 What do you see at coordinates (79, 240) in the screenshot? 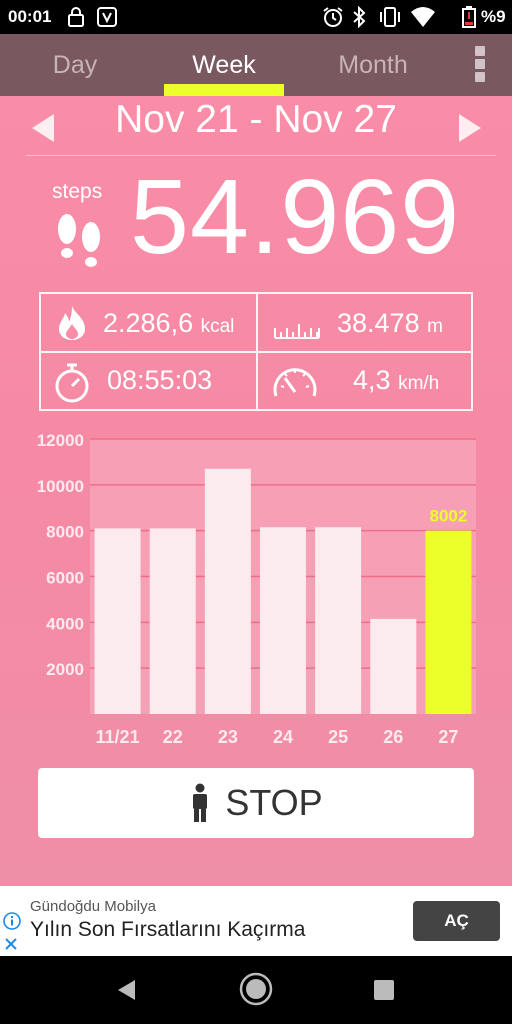
I see `footprints-icon` at bounding box center [79, 240].